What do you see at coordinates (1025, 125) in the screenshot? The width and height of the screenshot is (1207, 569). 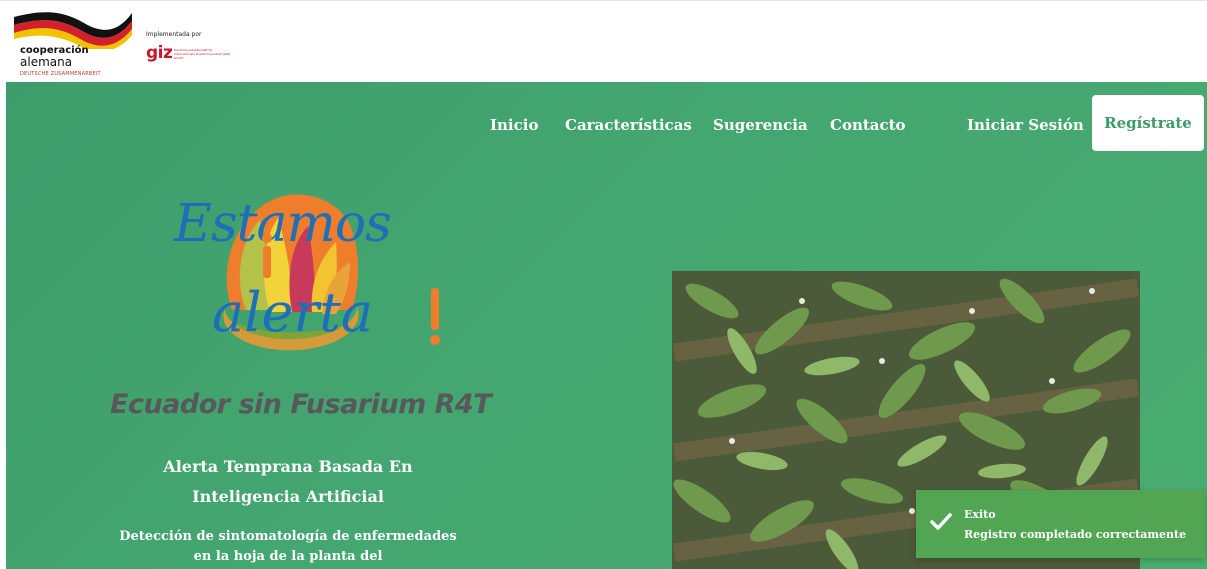 I see `login-link: Iniciar Sesión` at bounding box center [1025, 125].